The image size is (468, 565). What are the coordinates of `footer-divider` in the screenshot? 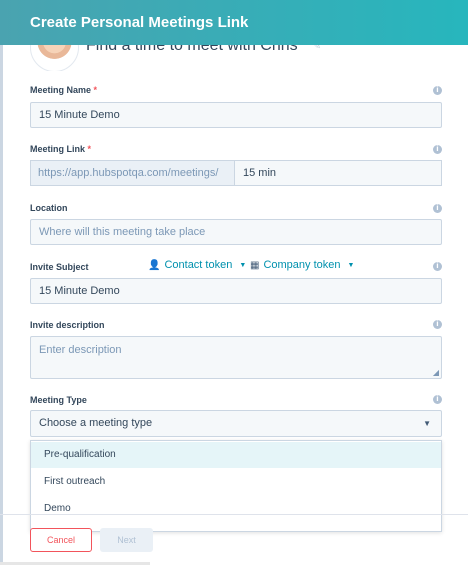 It's located at (234, 514).